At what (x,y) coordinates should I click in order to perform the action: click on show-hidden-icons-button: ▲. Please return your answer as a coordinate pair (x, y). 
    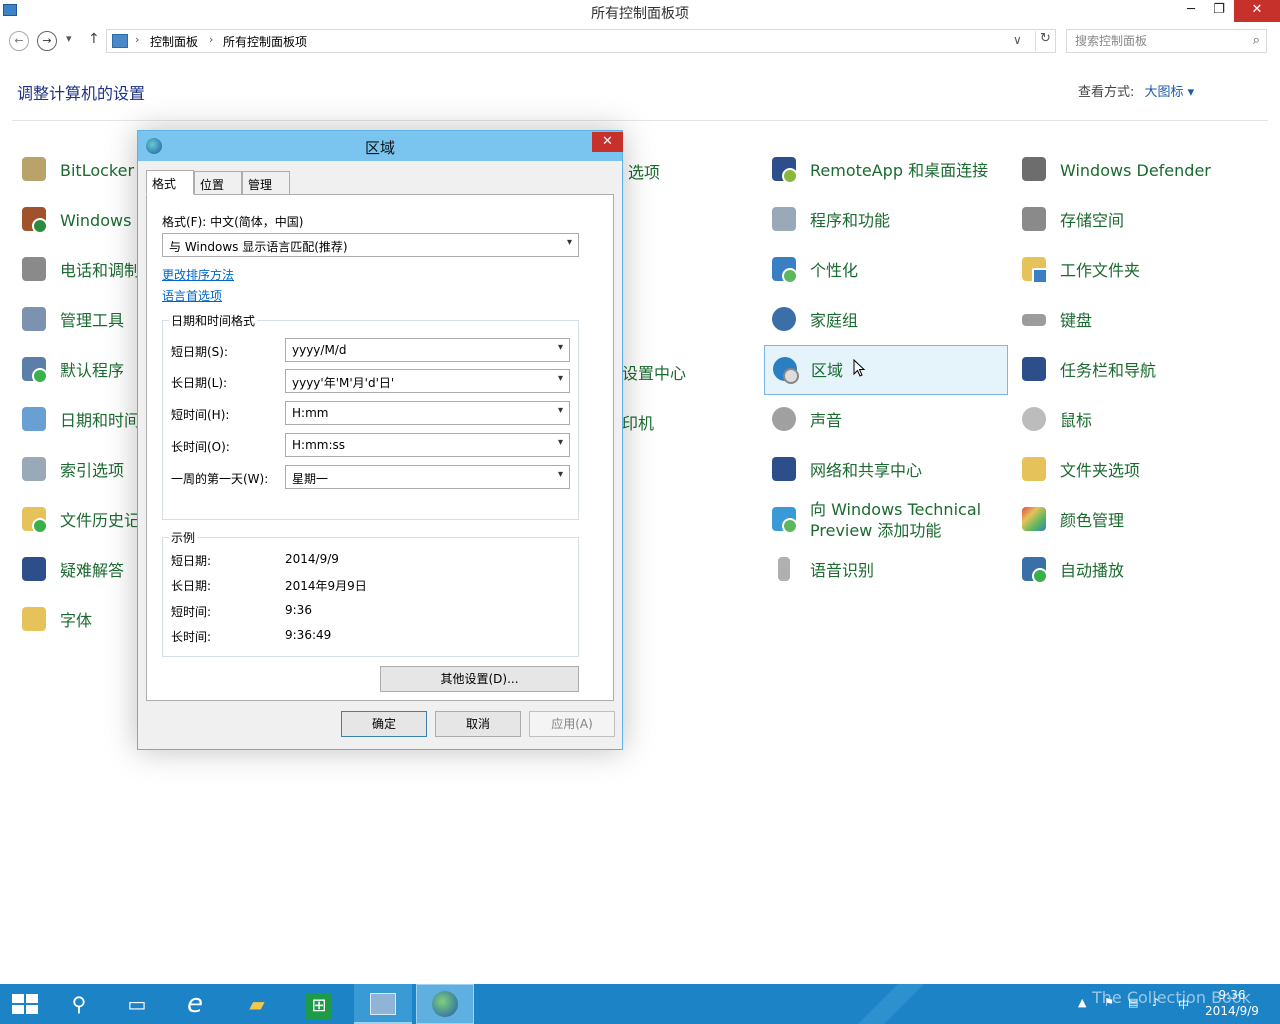
    Looking at the image, I should click on (1082, 1002).